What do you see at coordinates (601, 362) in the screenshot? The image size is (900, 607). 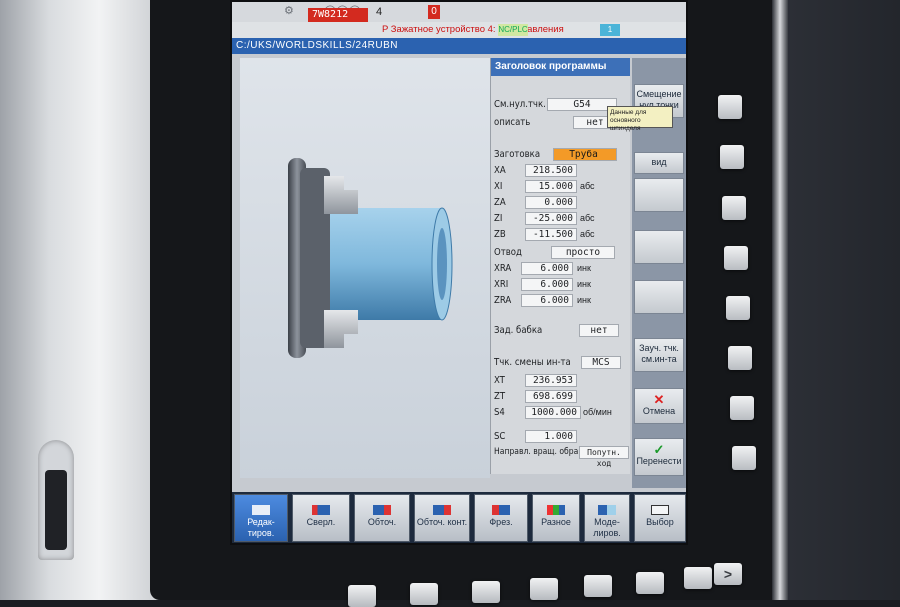 I see `tool-change-field: MCS` at bounding box center [601, 362].